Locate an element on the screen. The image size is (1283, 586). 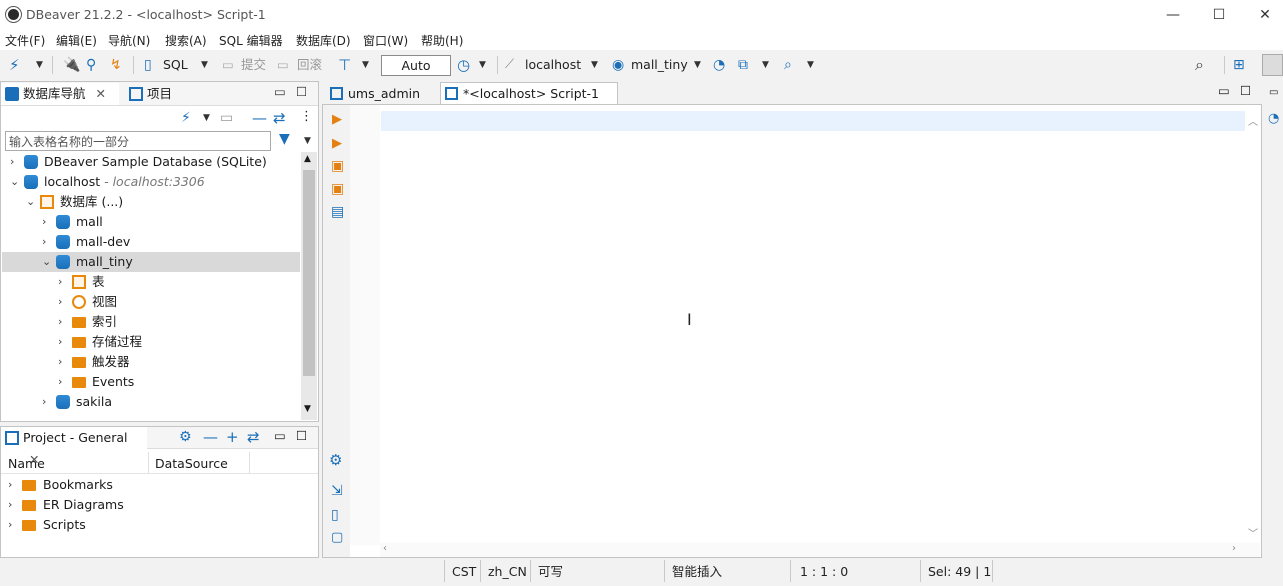
schema-dropdown-icon: ▼ is located at coordinates (697, 65).